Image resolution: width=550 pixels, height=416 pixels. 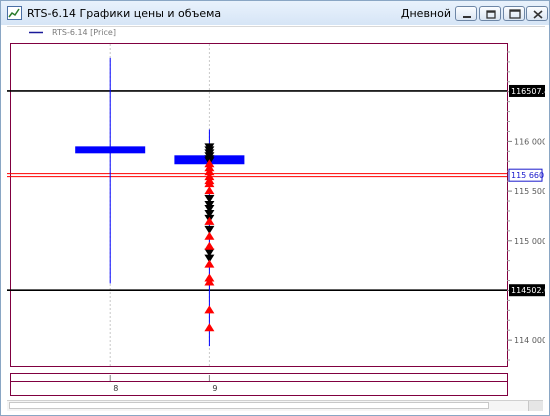 What do you see at coordinates (529, 340) in the screenshot?
I see `price-tick-label: 114 000` at bounding box center [529, 340].